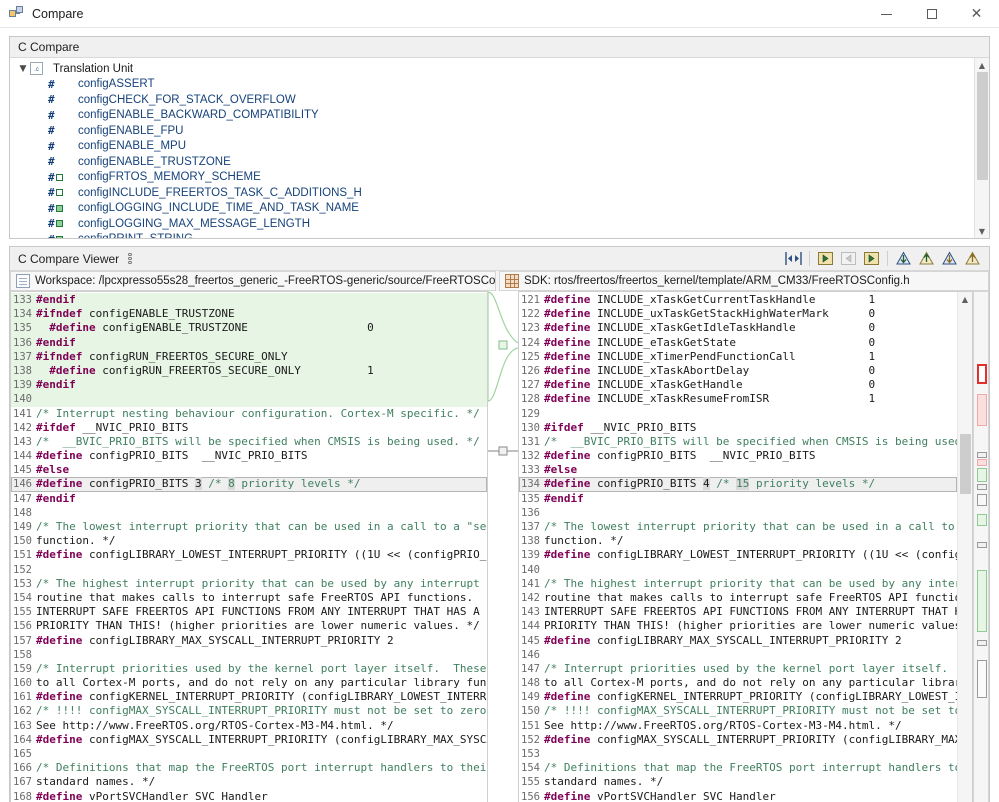 The height and width of the screenshot is (802, 999). What do you see at coordinates (981, 546) in the screenshot?
I see `overview-ruler` at bounding box center [981, 546].